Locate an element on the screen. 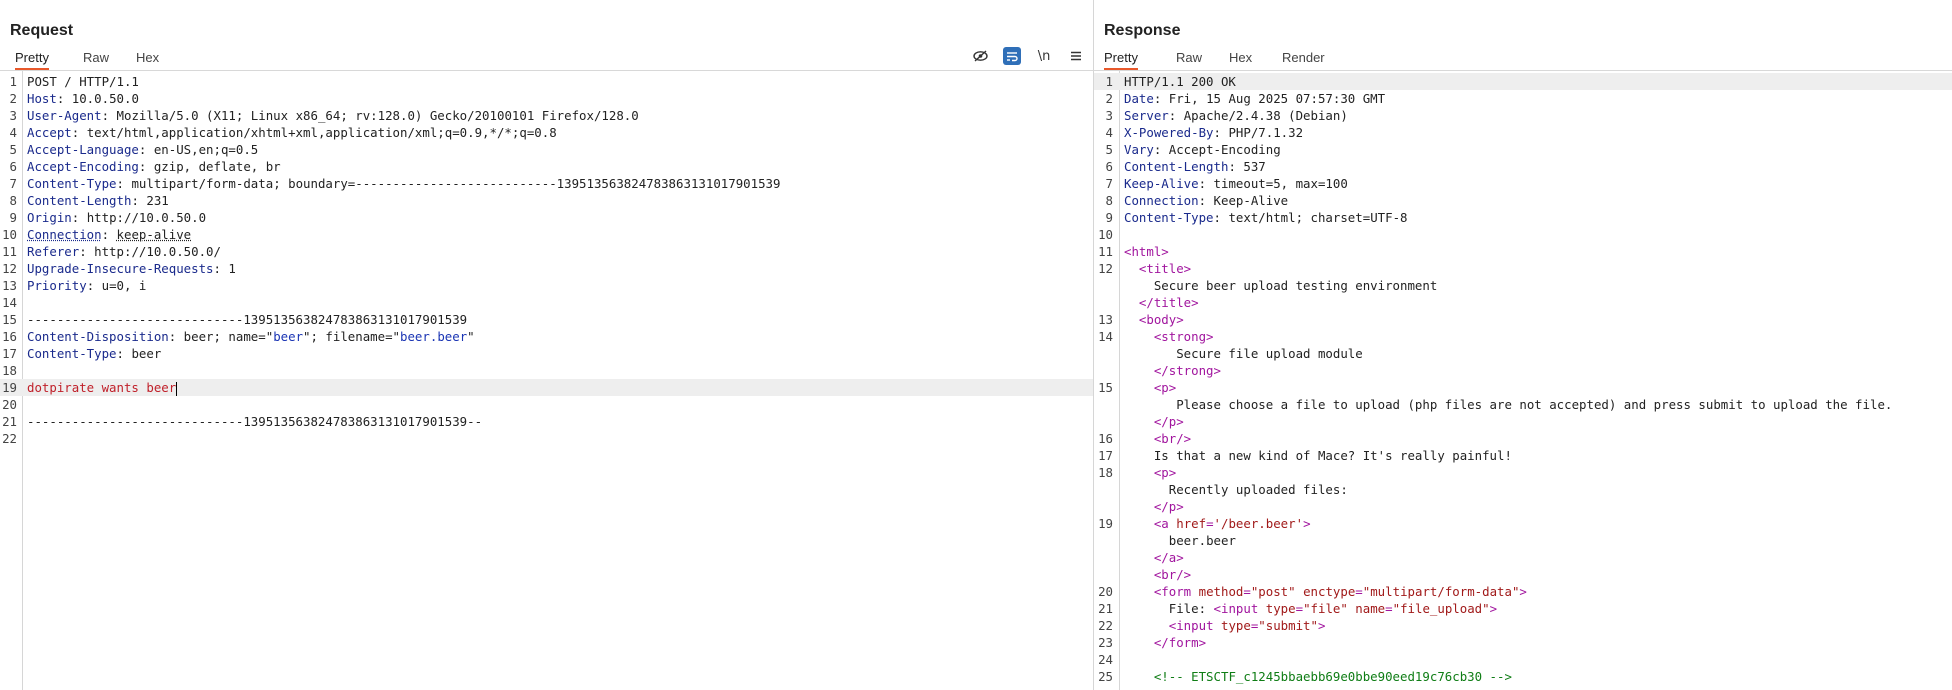  line-number: 18 is located at coordinates (1103, 472).